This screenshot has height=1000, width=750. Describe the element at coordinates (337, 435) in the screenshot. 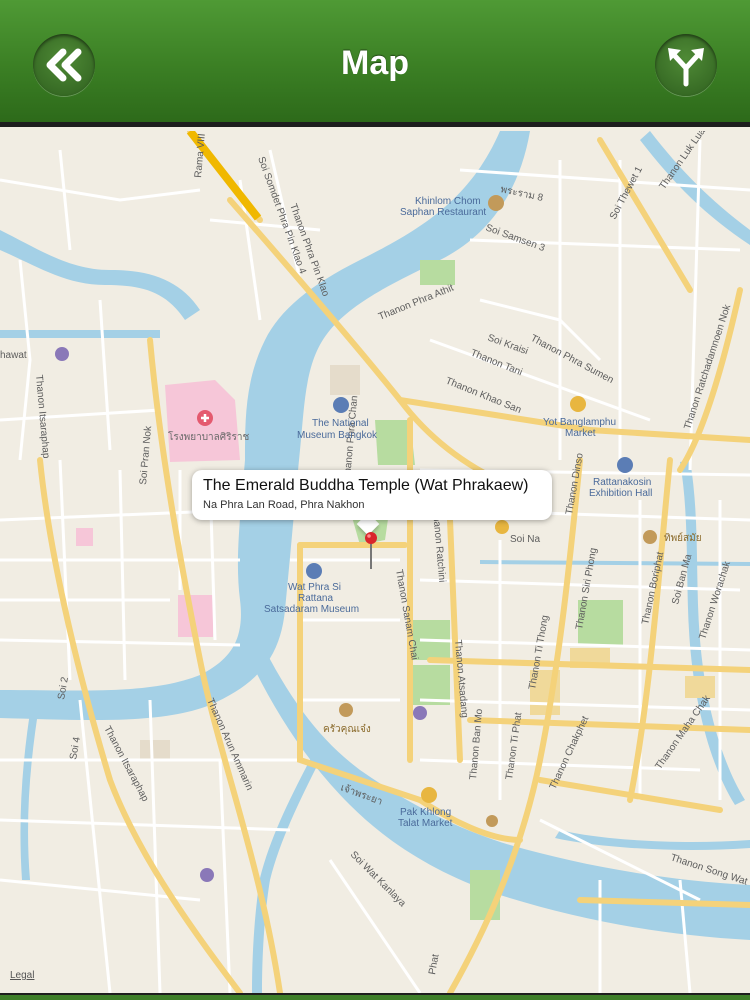

I see `poi-label: Museum Bangkok` at that location.